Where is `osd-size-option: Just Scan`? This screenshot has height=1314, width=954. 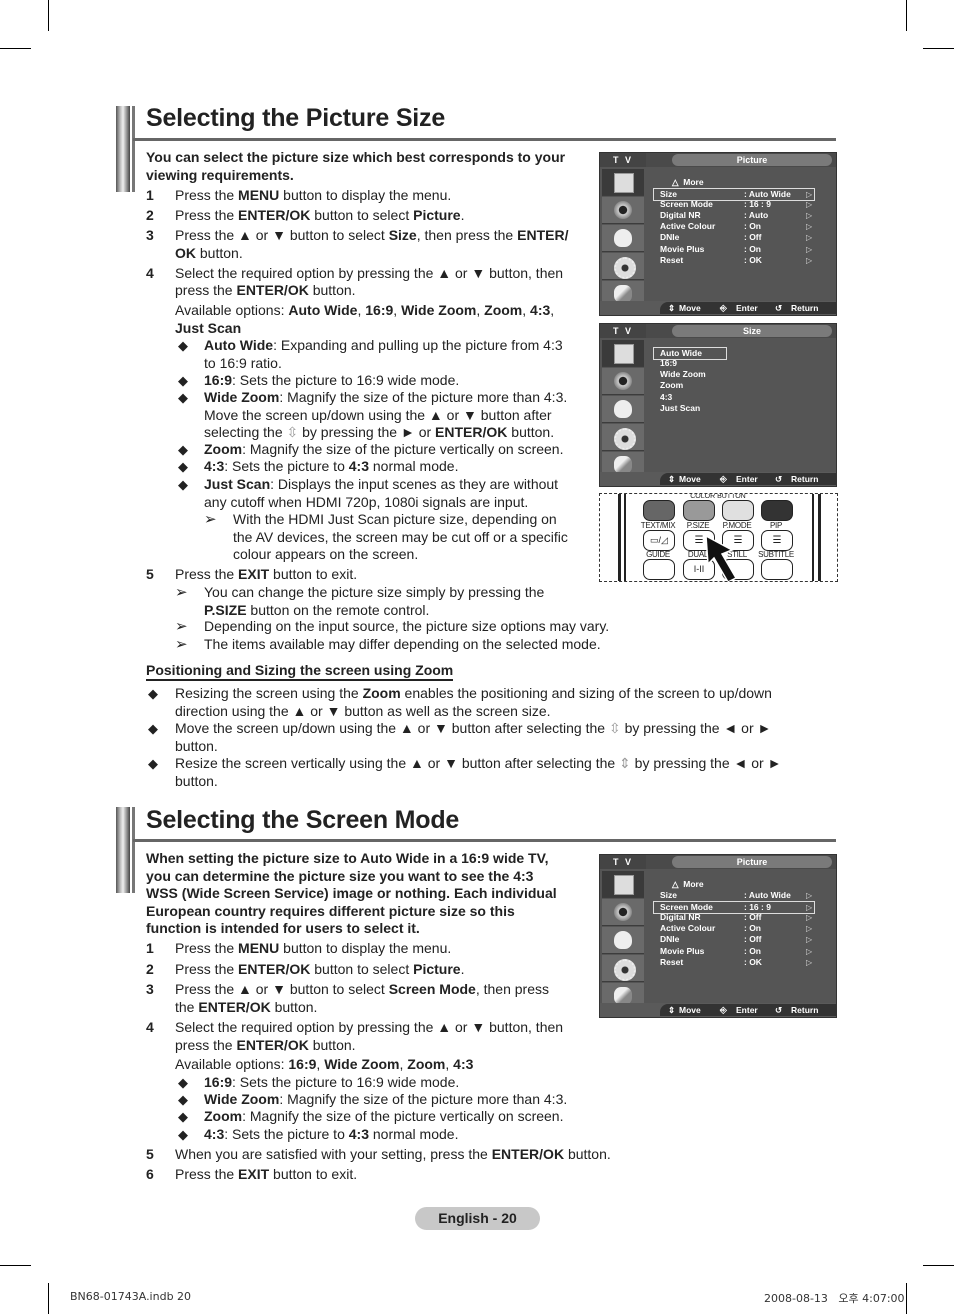
osd-size-option: Just Scan is located at coordinates (734, 408).